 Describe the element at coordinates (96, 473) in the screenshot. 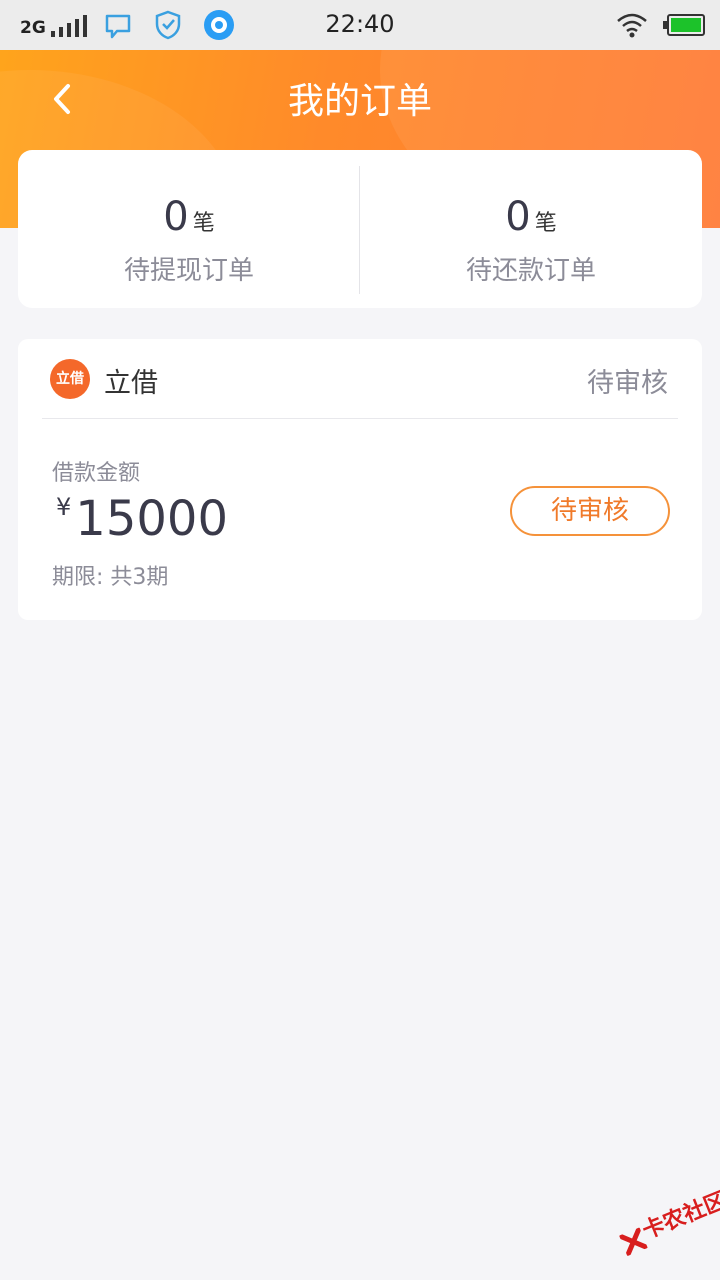

I see `amount-label: 借款金额` at that location.